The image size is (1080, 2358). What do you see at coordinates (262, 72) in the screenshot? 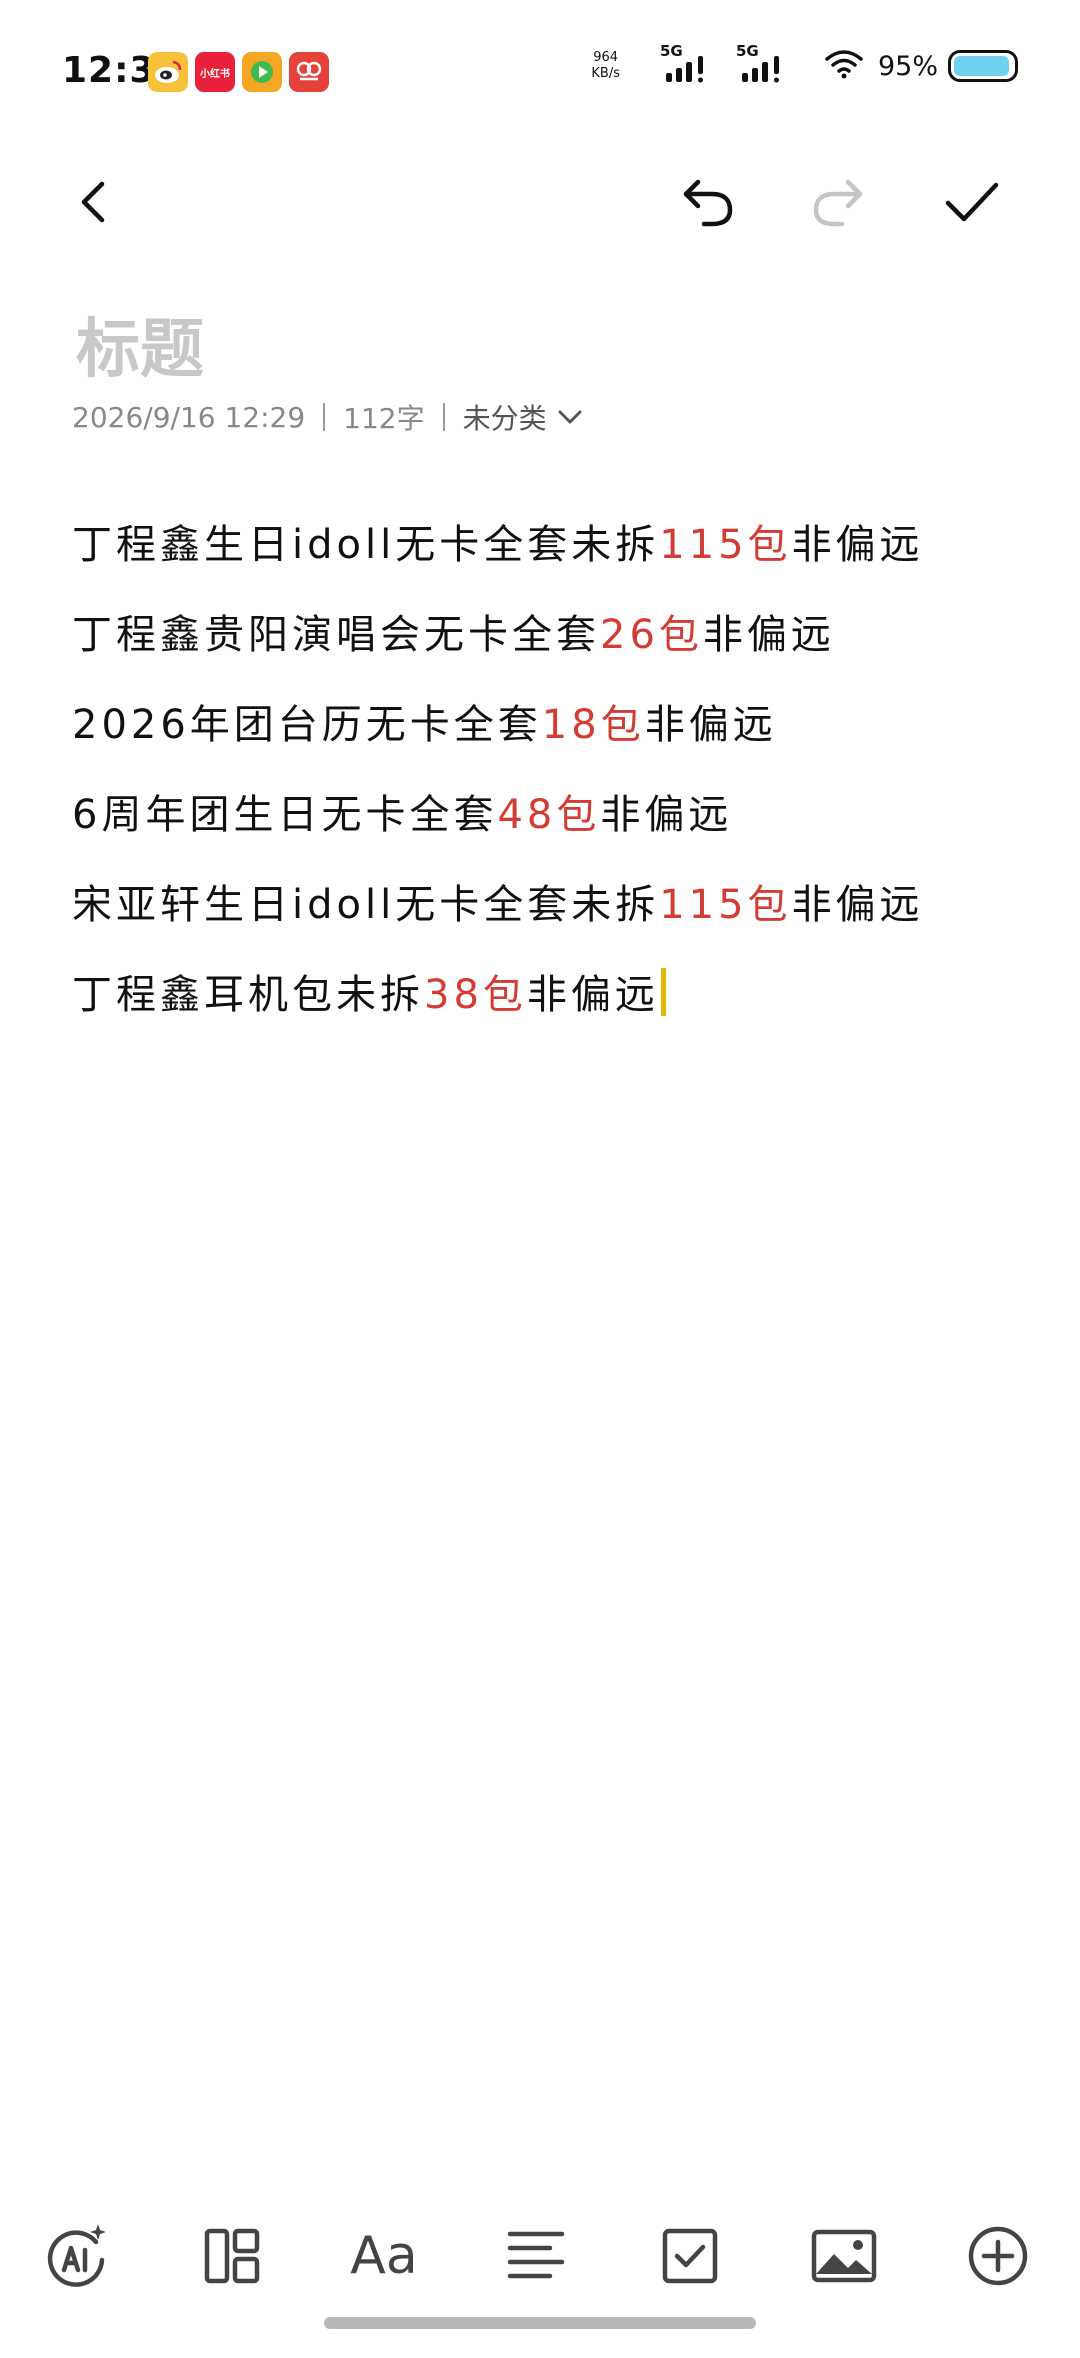
I see `video-app-icon` at bounding box center [262, 72].